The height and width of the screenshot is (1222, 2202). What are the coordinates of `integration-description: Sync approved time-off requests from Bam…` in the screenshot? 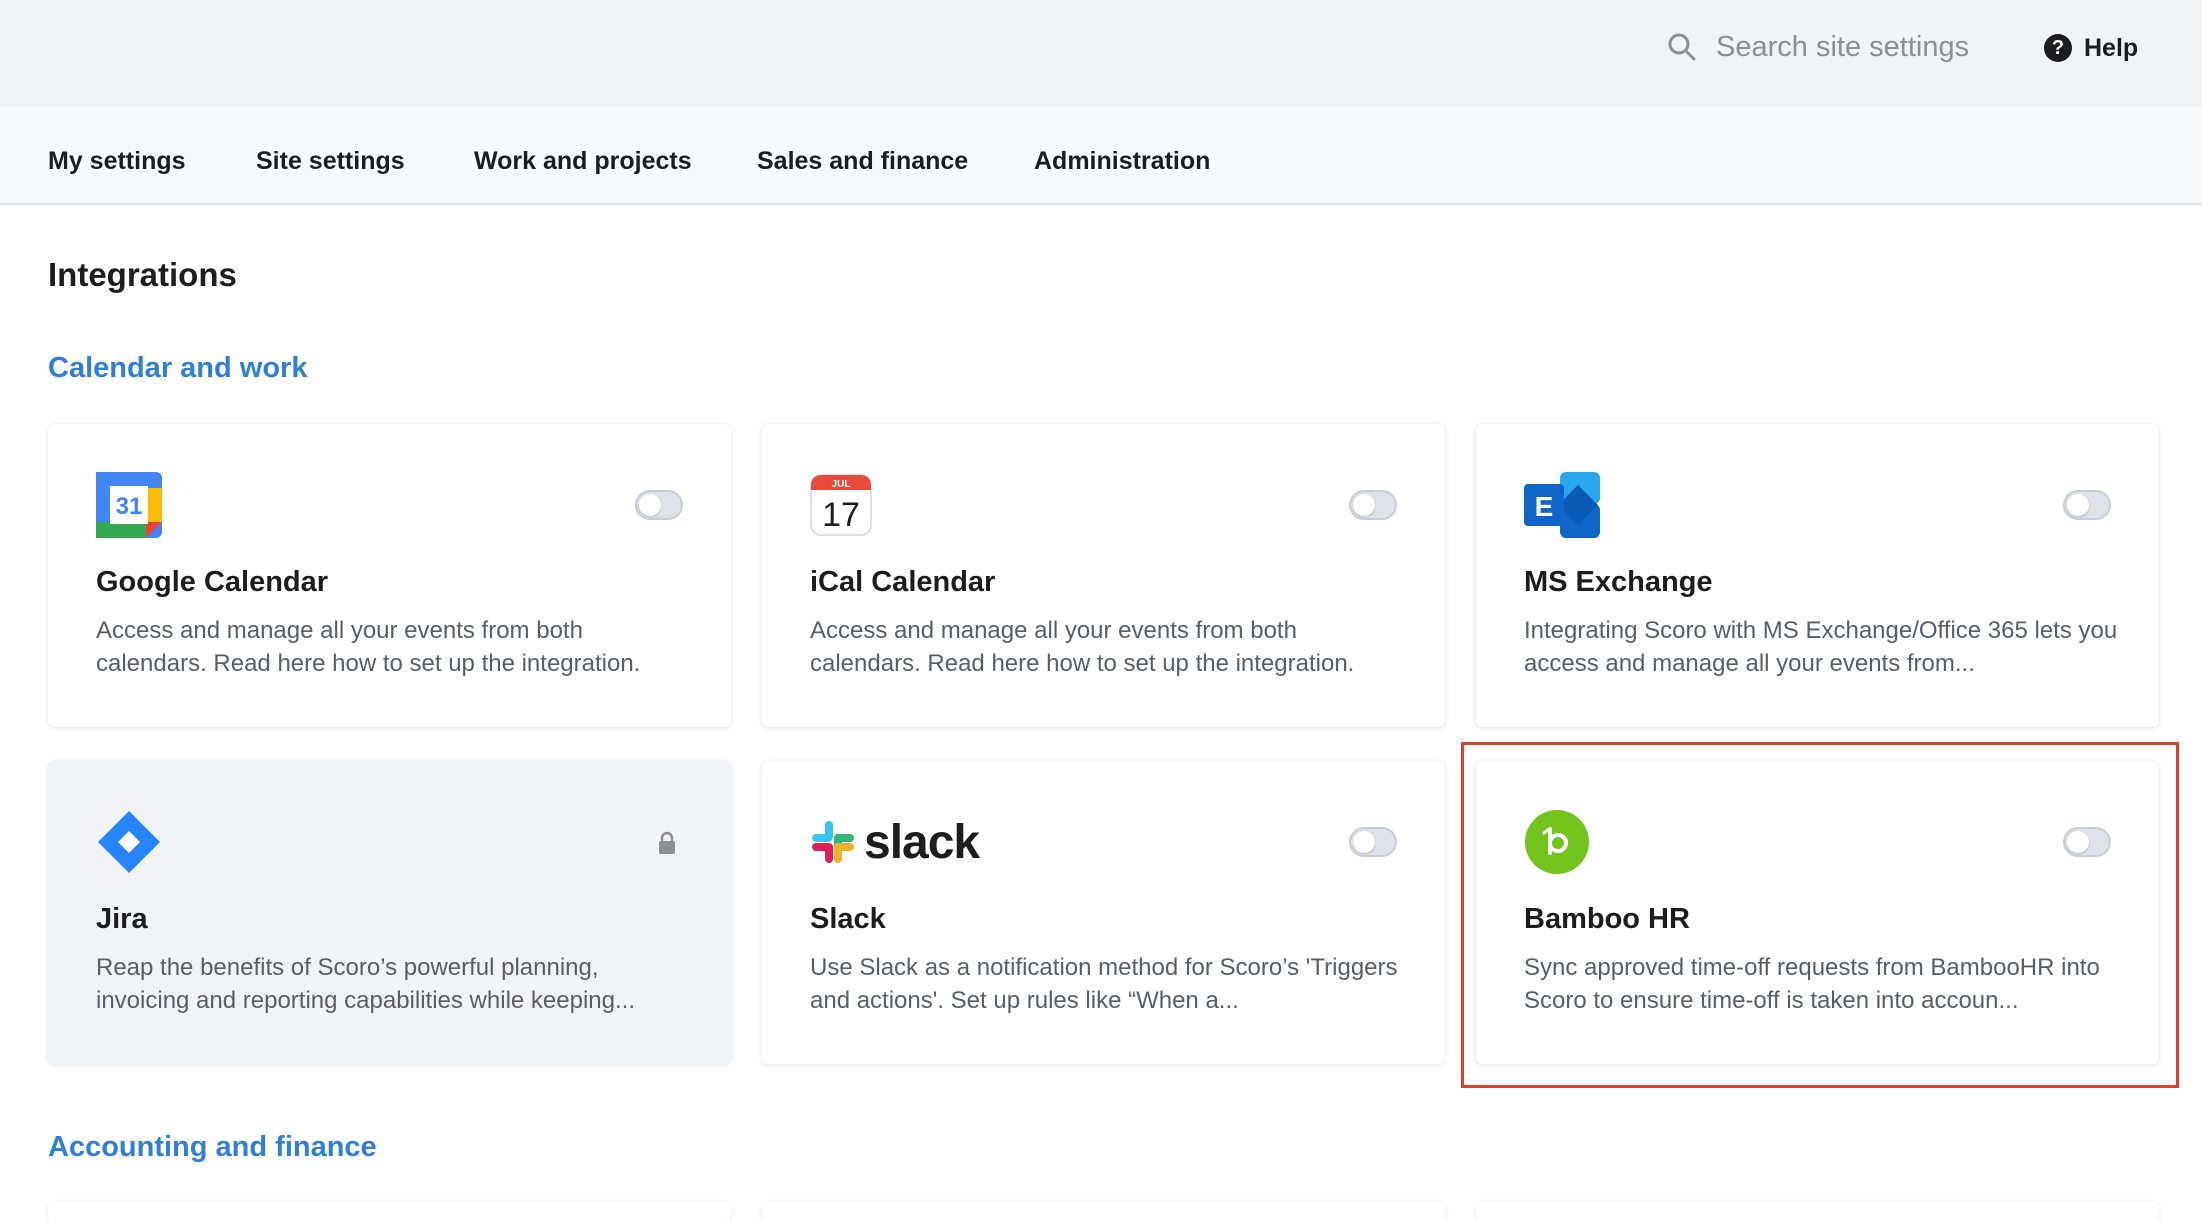 It's located at (1812, 984).